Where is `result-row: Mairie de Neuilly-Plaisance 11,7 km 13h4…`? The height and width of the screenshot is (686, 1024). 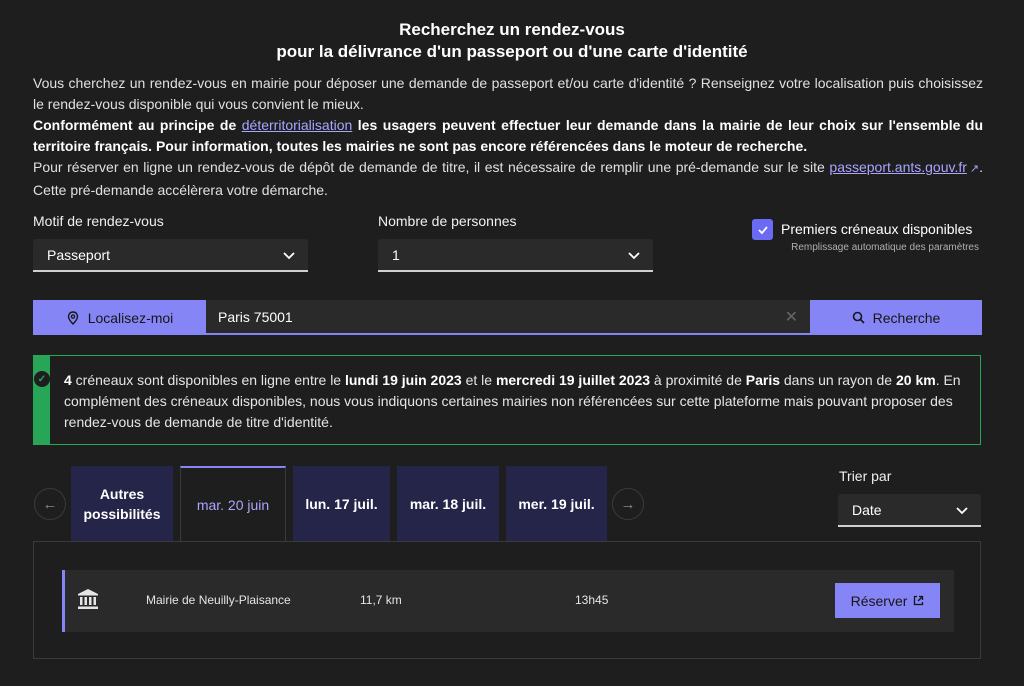 result-row: Mairie de Neuilly-Plaisance 11,7 km 13h4… is located at coordinates (508, 601).